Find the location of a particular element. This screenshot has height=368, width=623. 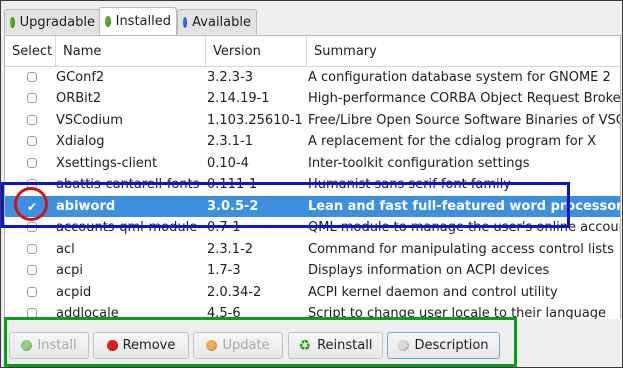

remove-label: Remove is located at coordinates (149, 345).